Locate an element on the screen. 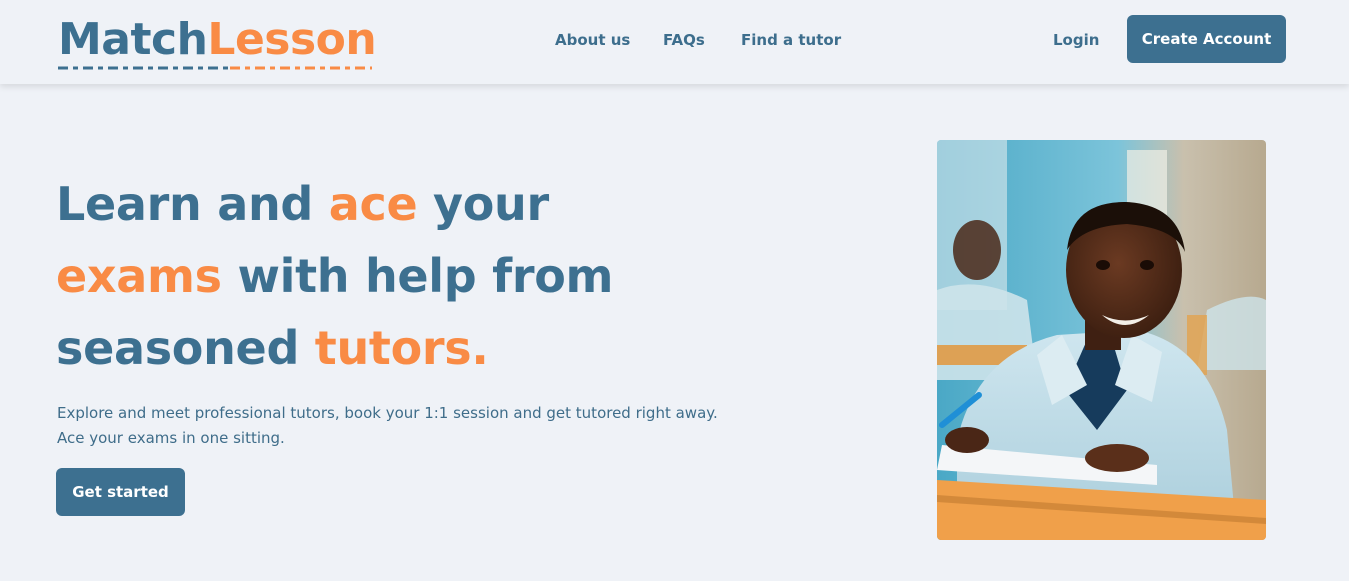 The width and height of the screenshot is (1349, 581). nav-find-tutor: Find a tutor is located at coordinates (791, 40).